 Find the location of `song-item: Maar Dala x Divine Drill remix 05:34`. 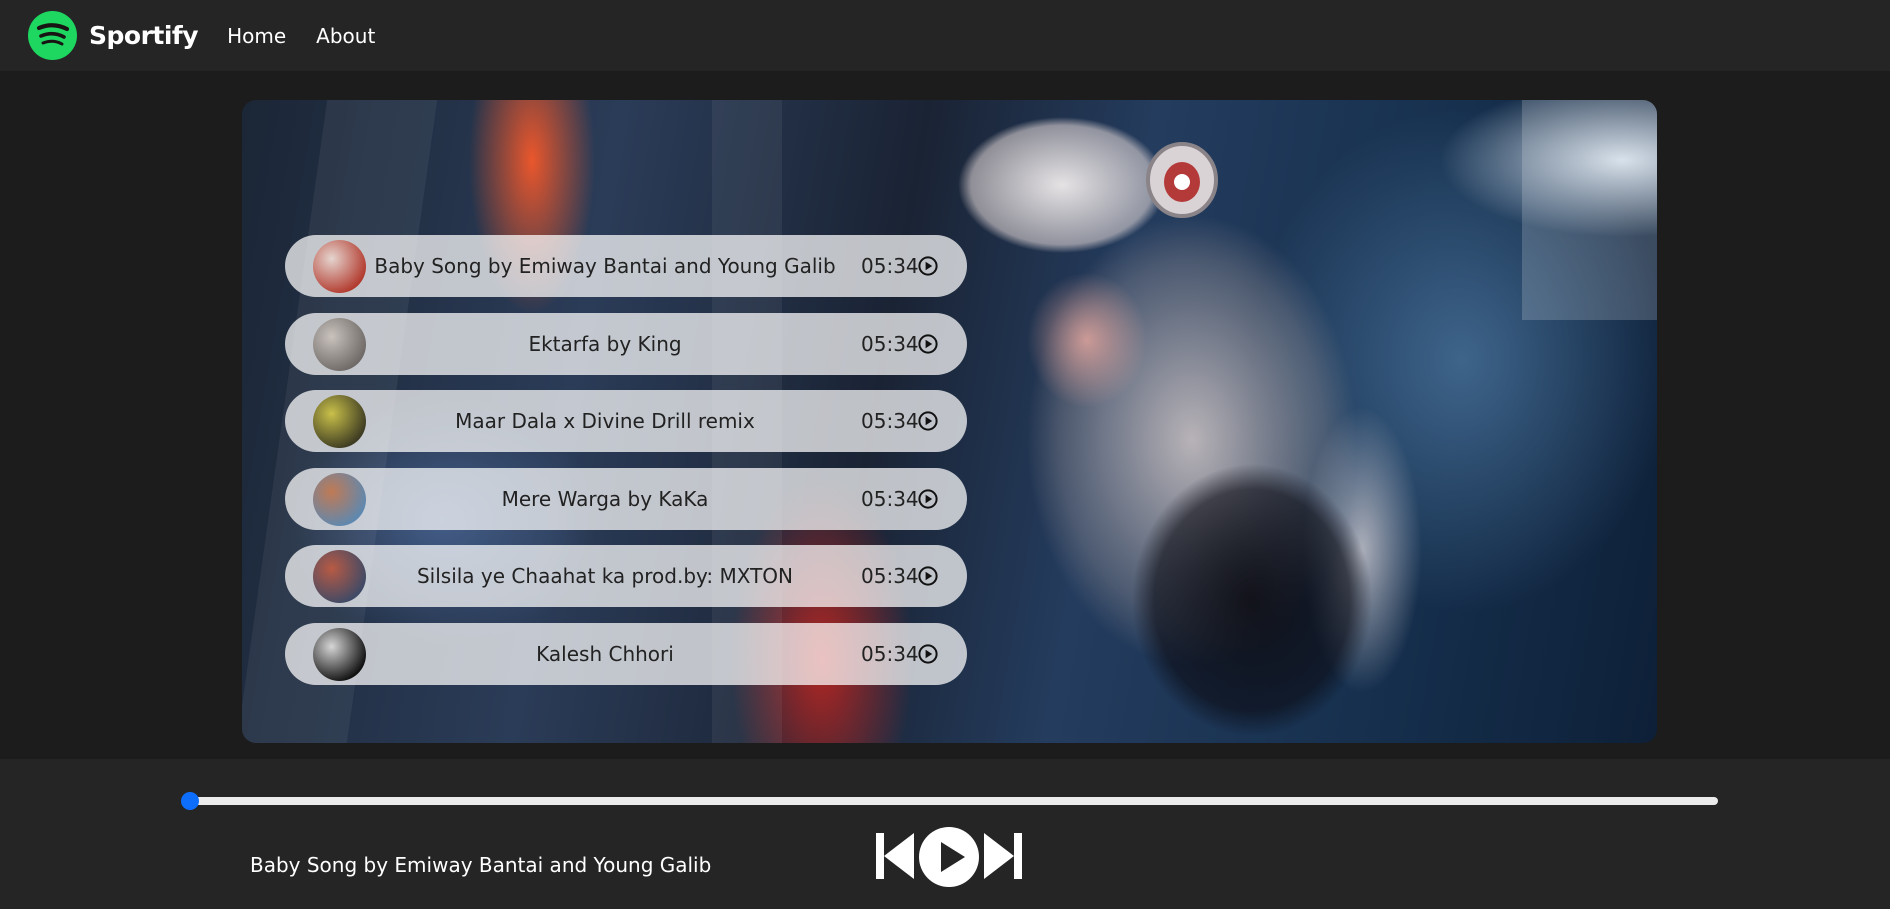

song-item: Maar Dala x Divine Drill remix 05:34 is located at coordinates (626, 421).